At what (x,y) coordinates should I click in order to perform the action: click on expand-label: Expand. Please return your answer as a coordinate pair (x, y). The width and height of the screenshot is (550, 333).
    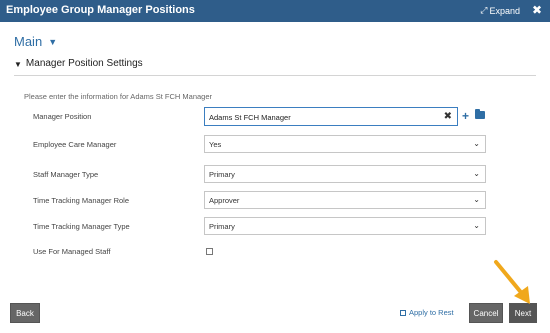
    Looking at the image, I should click on (504, 10).